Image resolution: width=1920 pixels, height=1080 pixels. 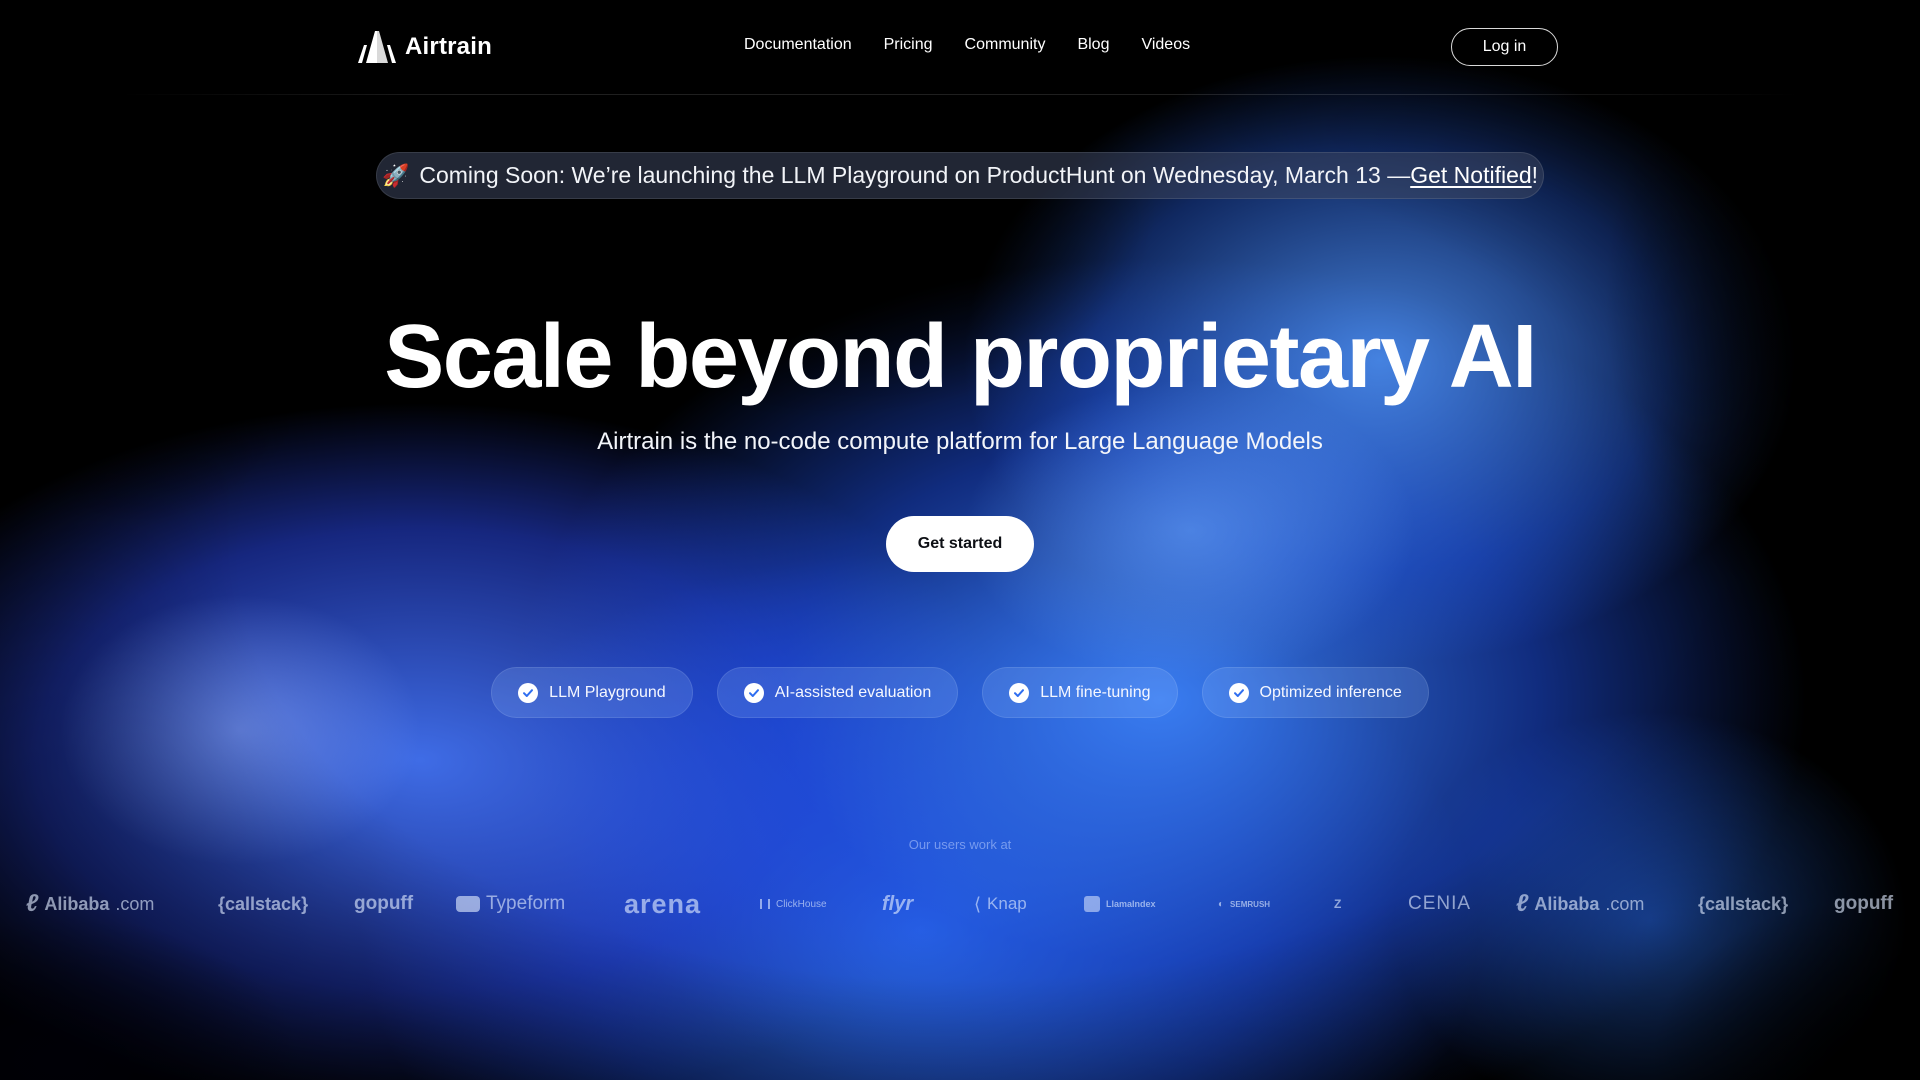 What do you see at coordinates (1504, 47) in the screenshot?
I see `login-button: Log in` at bounding box center [1504, 47].